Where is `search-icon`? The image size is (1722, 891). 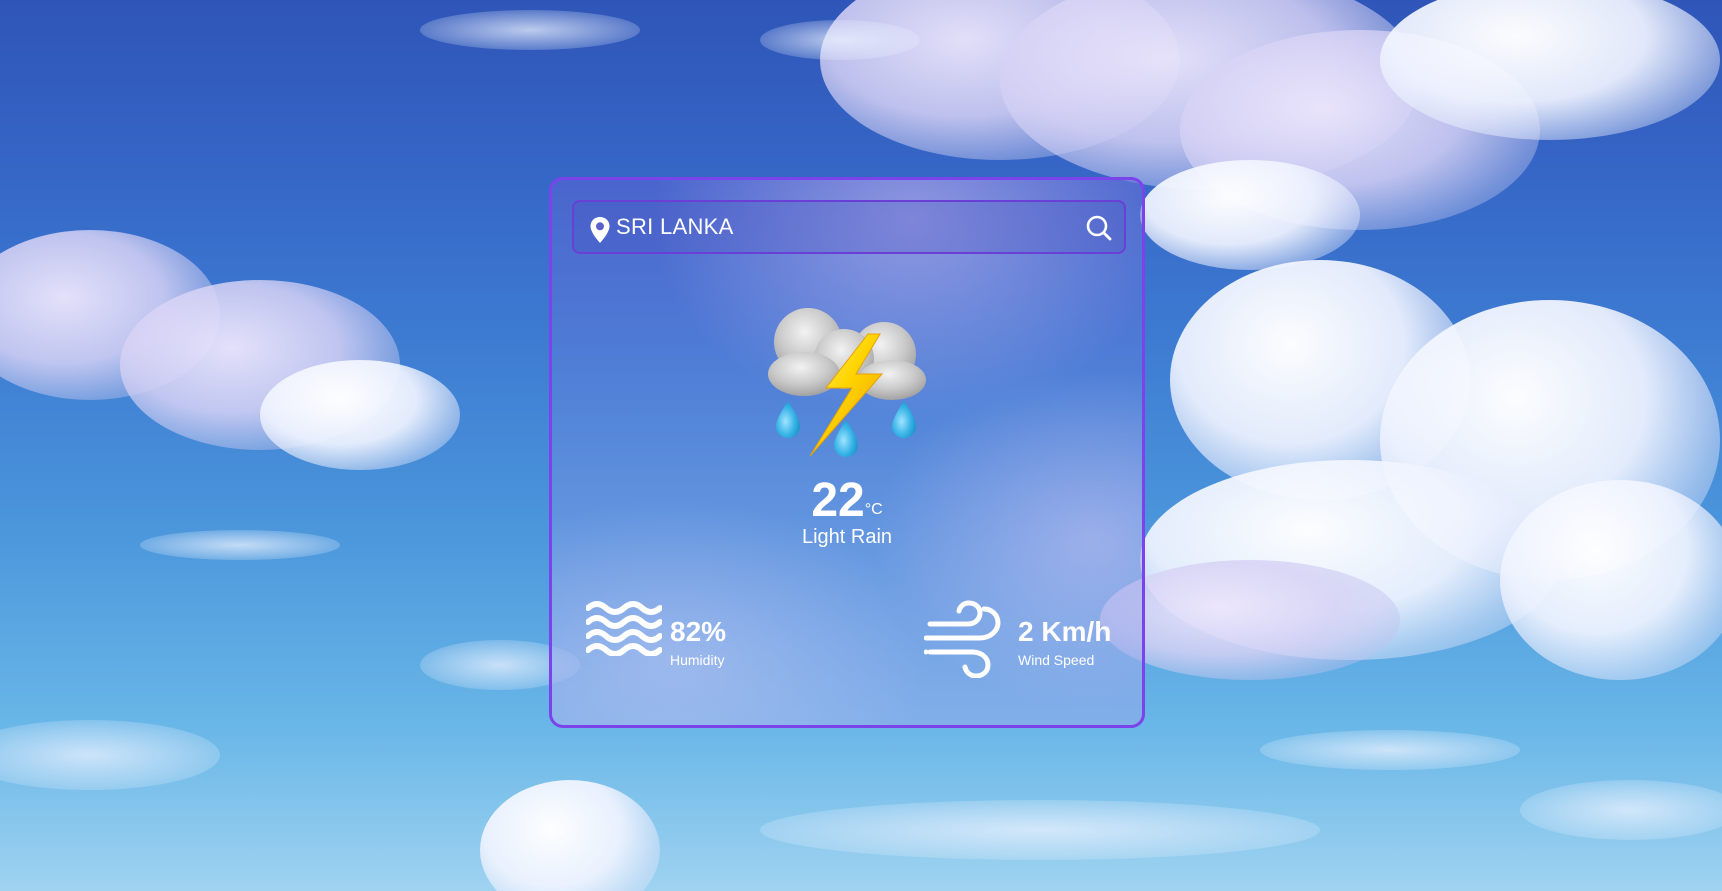 search-icon is located at coordinates (1099, 228).